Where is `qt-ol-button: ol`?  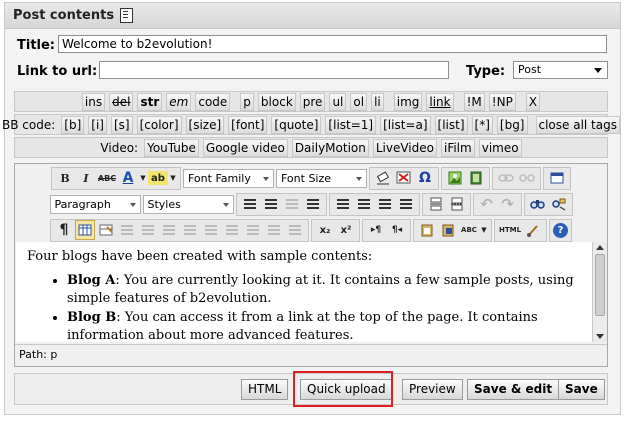
qt-ol-button: ol is located at coordinates (359, 101).